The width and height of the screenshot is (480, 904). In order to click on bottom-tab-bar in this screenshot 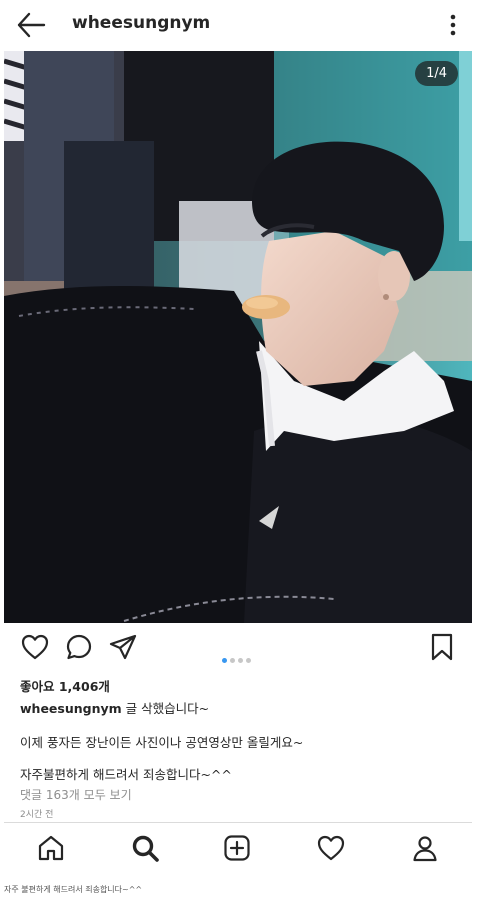, I will do `click(238, 847)`.